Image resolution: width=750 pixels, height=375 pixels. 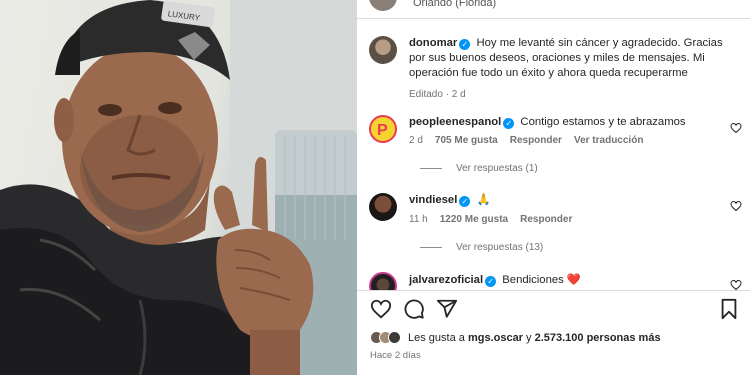 I want to click on comment-likes: 1220 Me gusta, so click(x=474, y=219).